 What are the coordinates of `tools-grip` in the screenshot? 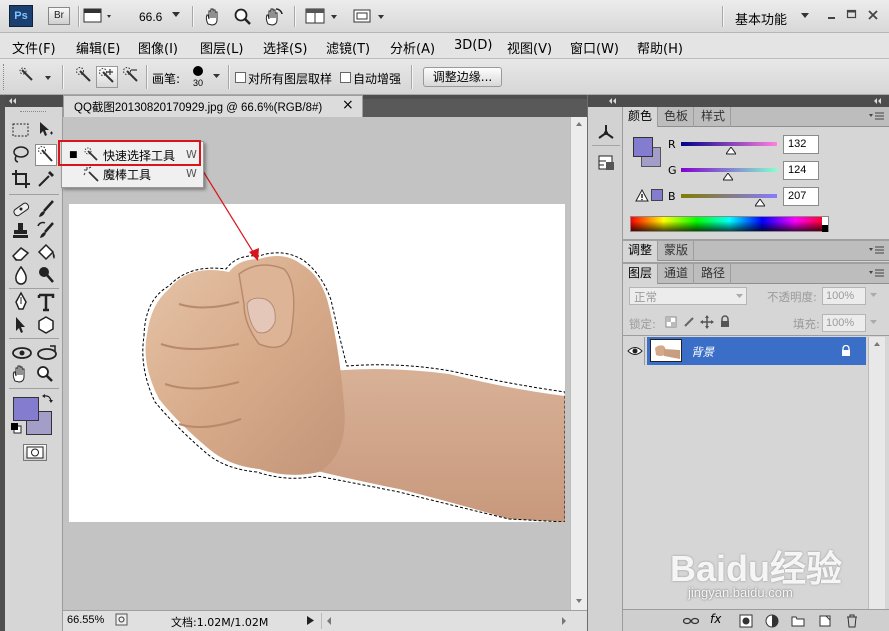 It's located at (33, 112).